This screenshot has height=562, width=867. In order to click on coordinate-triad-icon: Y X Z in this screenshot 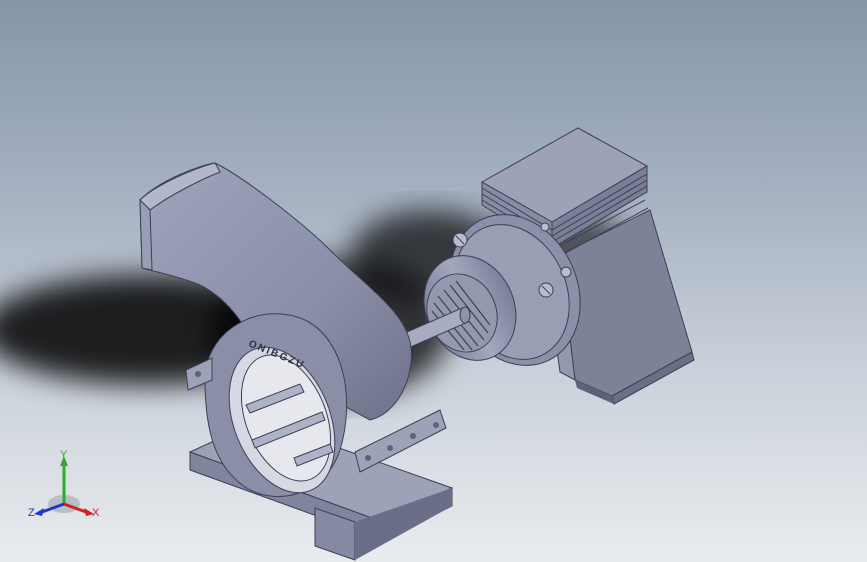, I will do `click(64, 488)`.